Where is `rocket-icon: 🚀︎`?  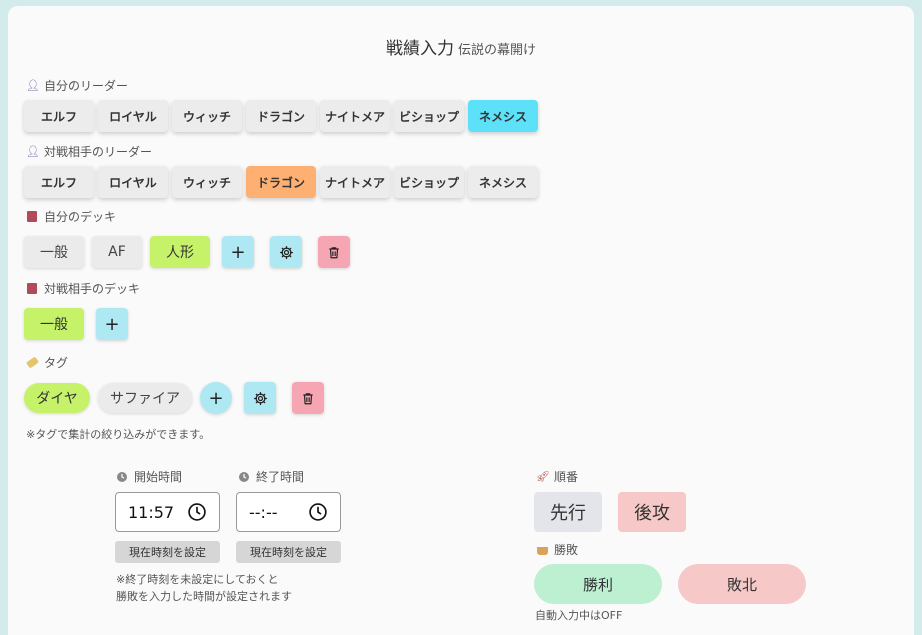 rocket-icon: 🚀︎ is located at coordinates (543, 476).